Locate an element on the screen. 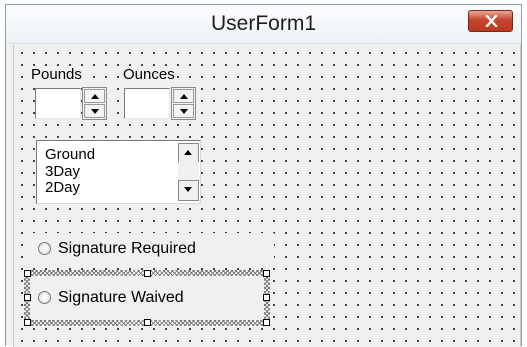  ounces-spin-down is located at coordinates (183, 111).